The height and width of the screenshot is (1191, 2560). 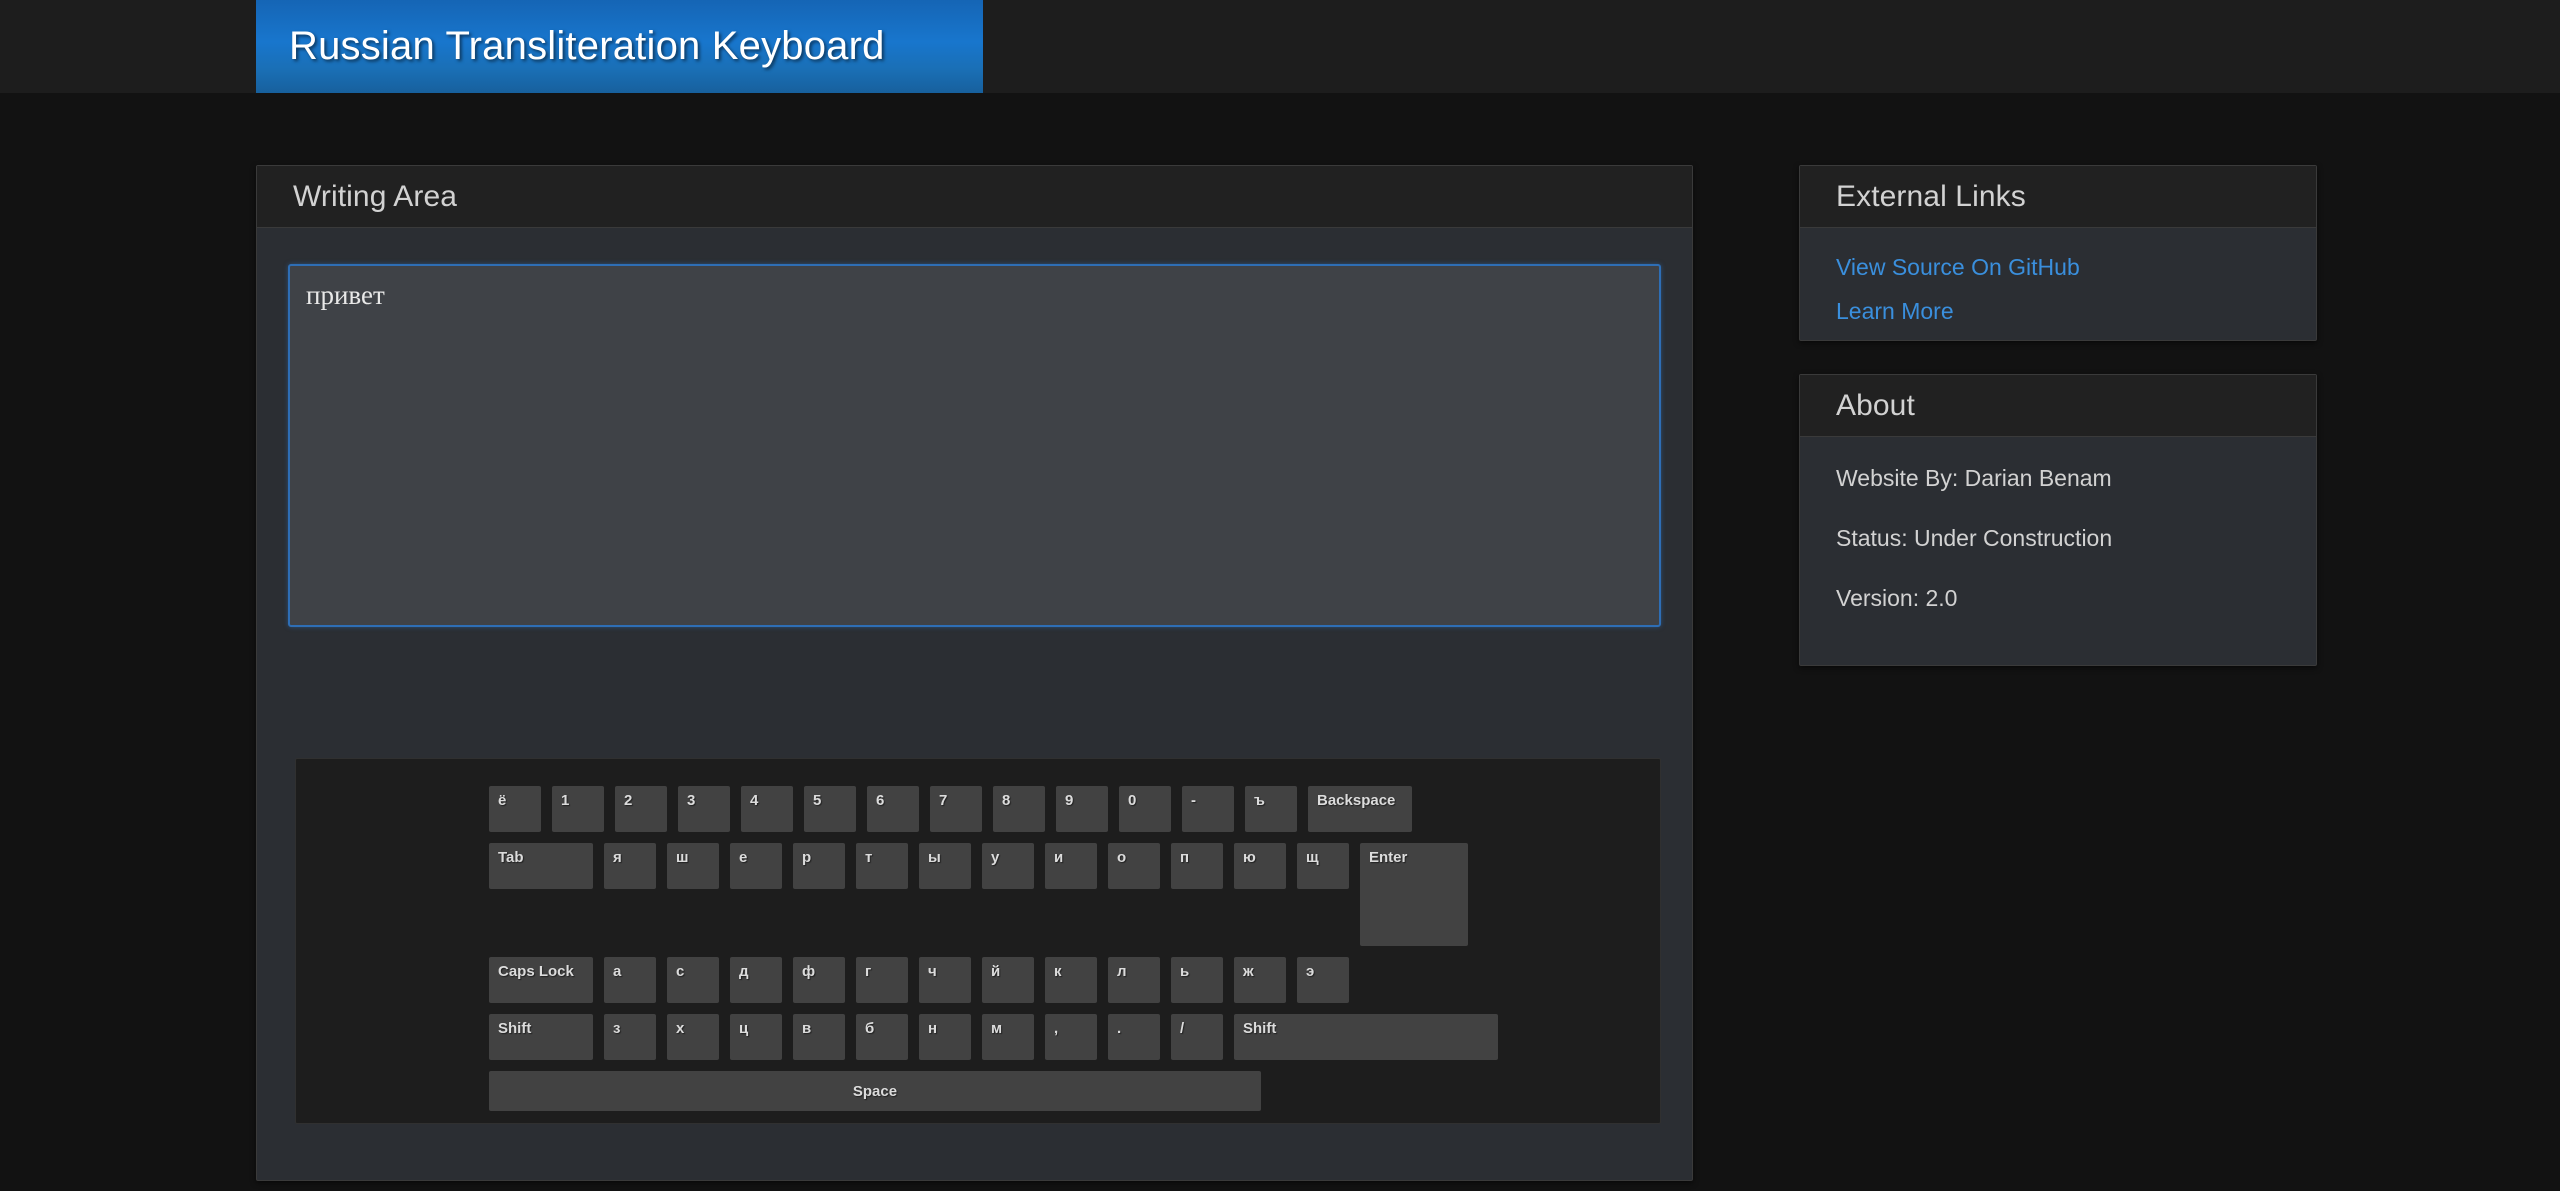 I want to click on app-banner: Russian Transliteration Keyboard, so click(x=619, y=46).